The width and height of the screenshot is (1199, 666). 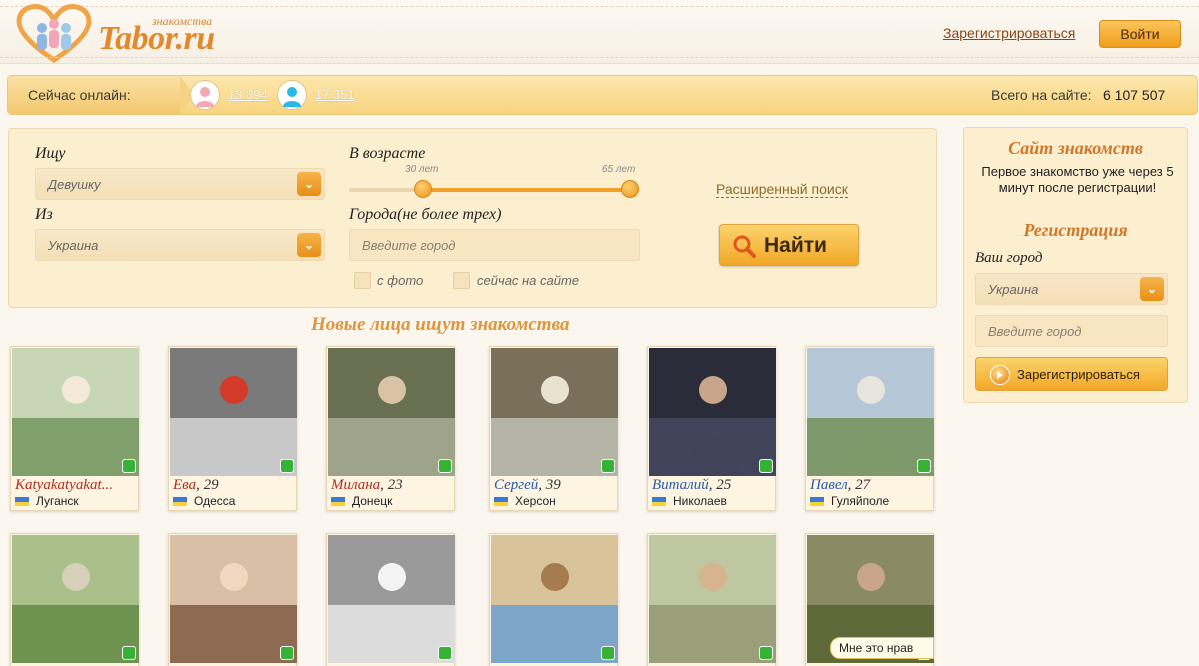 I want to click on profile-city: Одесса, so click(x=215, y=501).